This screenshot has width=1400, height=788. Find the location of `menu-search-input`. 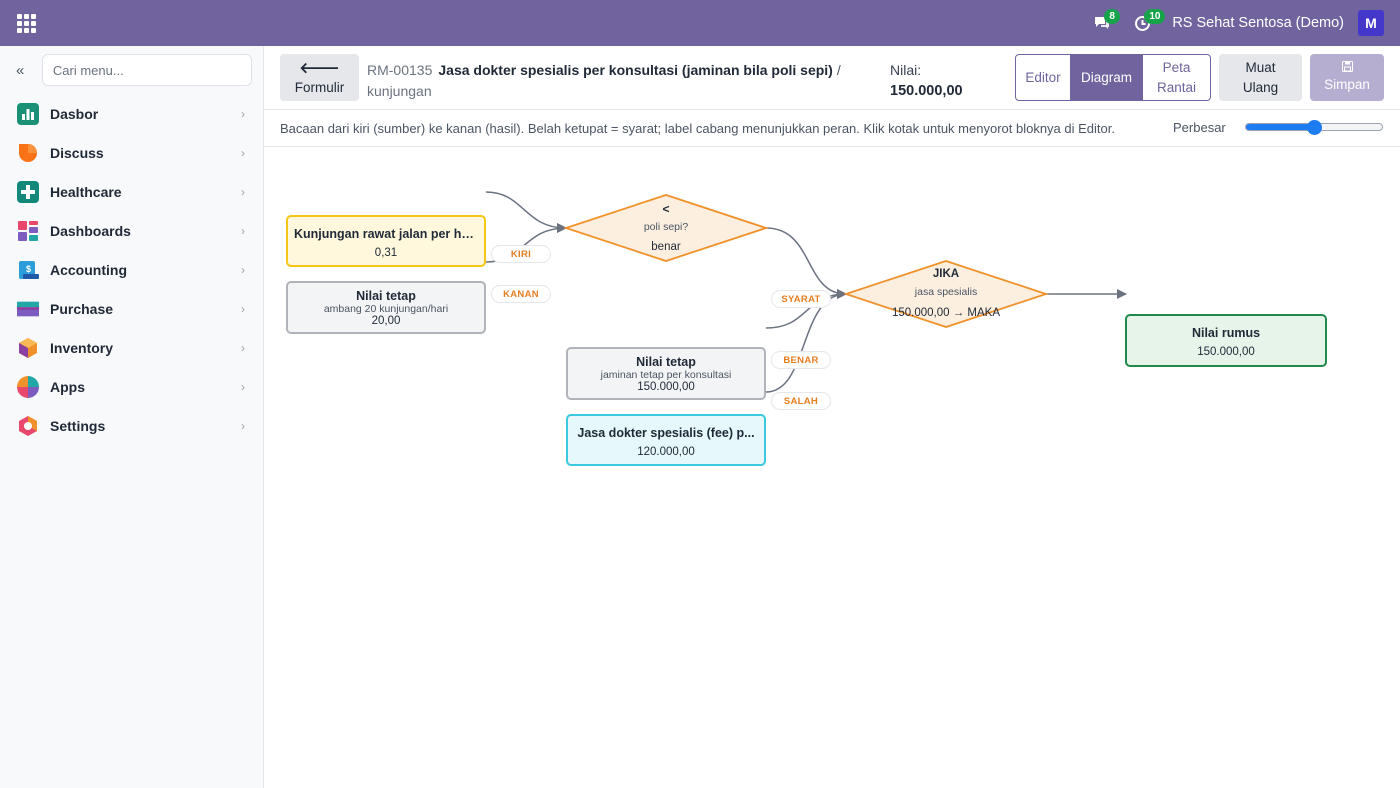

menu-search-input is located at coordinates (146, 70).